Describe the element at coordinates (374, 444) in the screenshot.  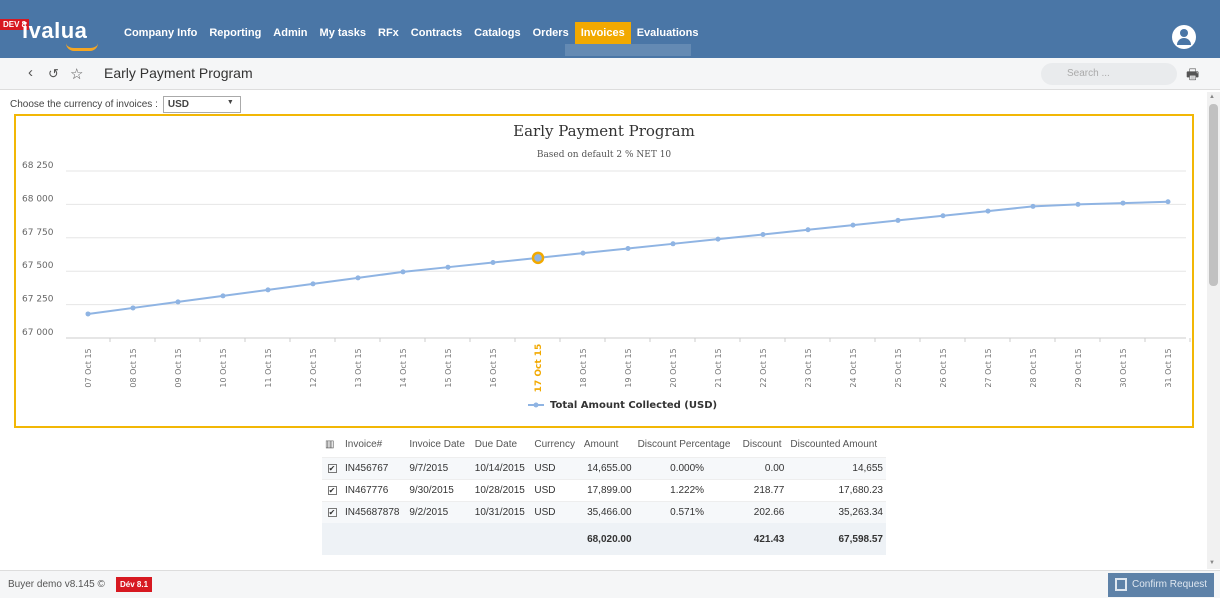
I see `col-invoice: Invoice#` at that location.